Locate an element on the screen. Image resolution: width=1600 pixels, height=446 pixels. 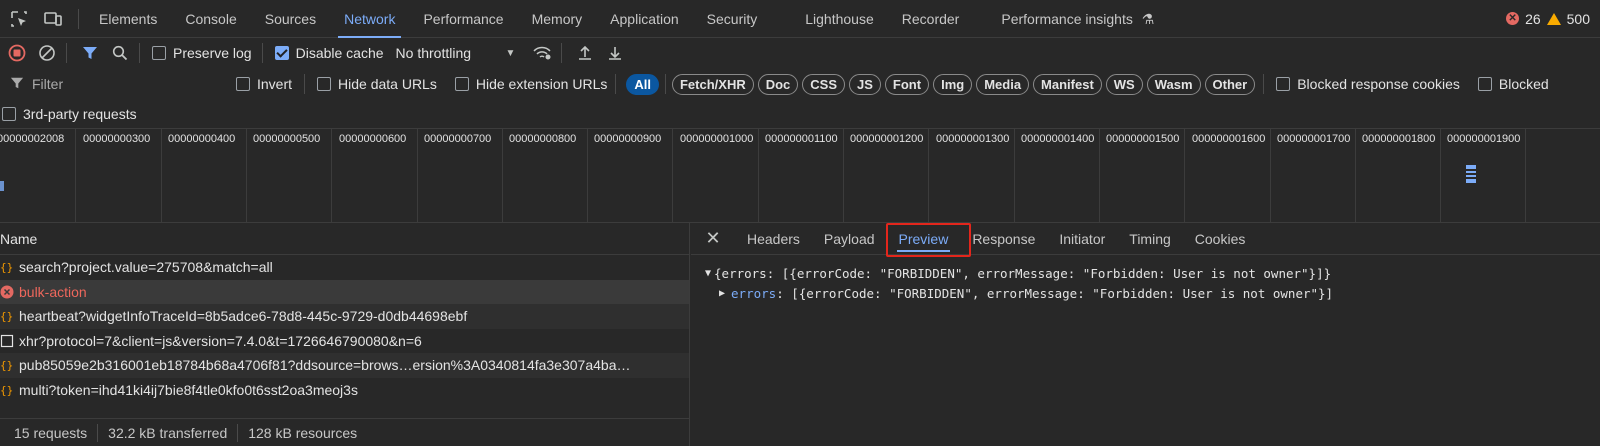
throttling-select: No throttling is located at coordinates (449, 53).